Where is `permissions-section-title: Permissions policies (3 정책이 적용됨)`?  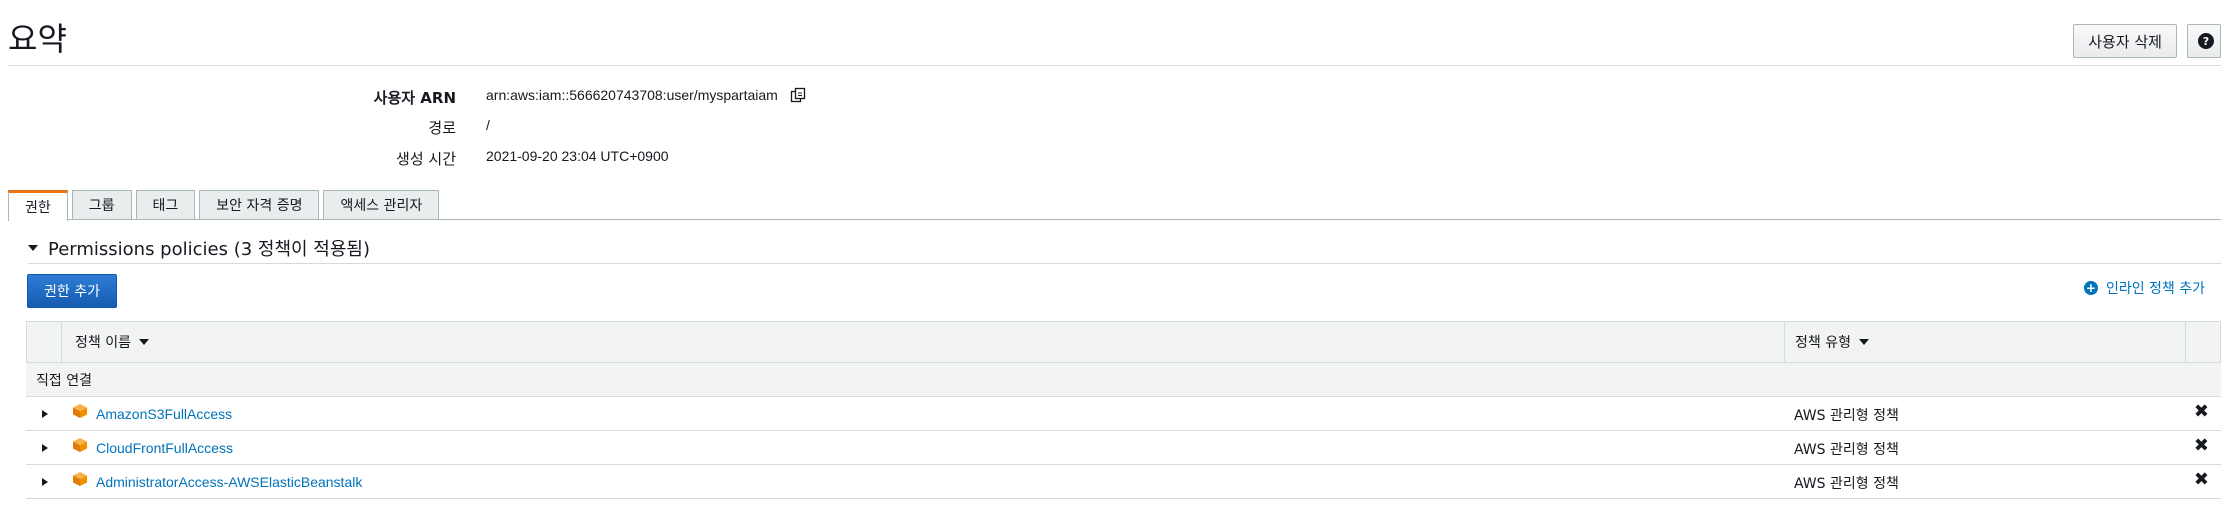 permissions-section-title: Permissions policies (3 정책이 적용됨) is located at coordinates (209, 249).